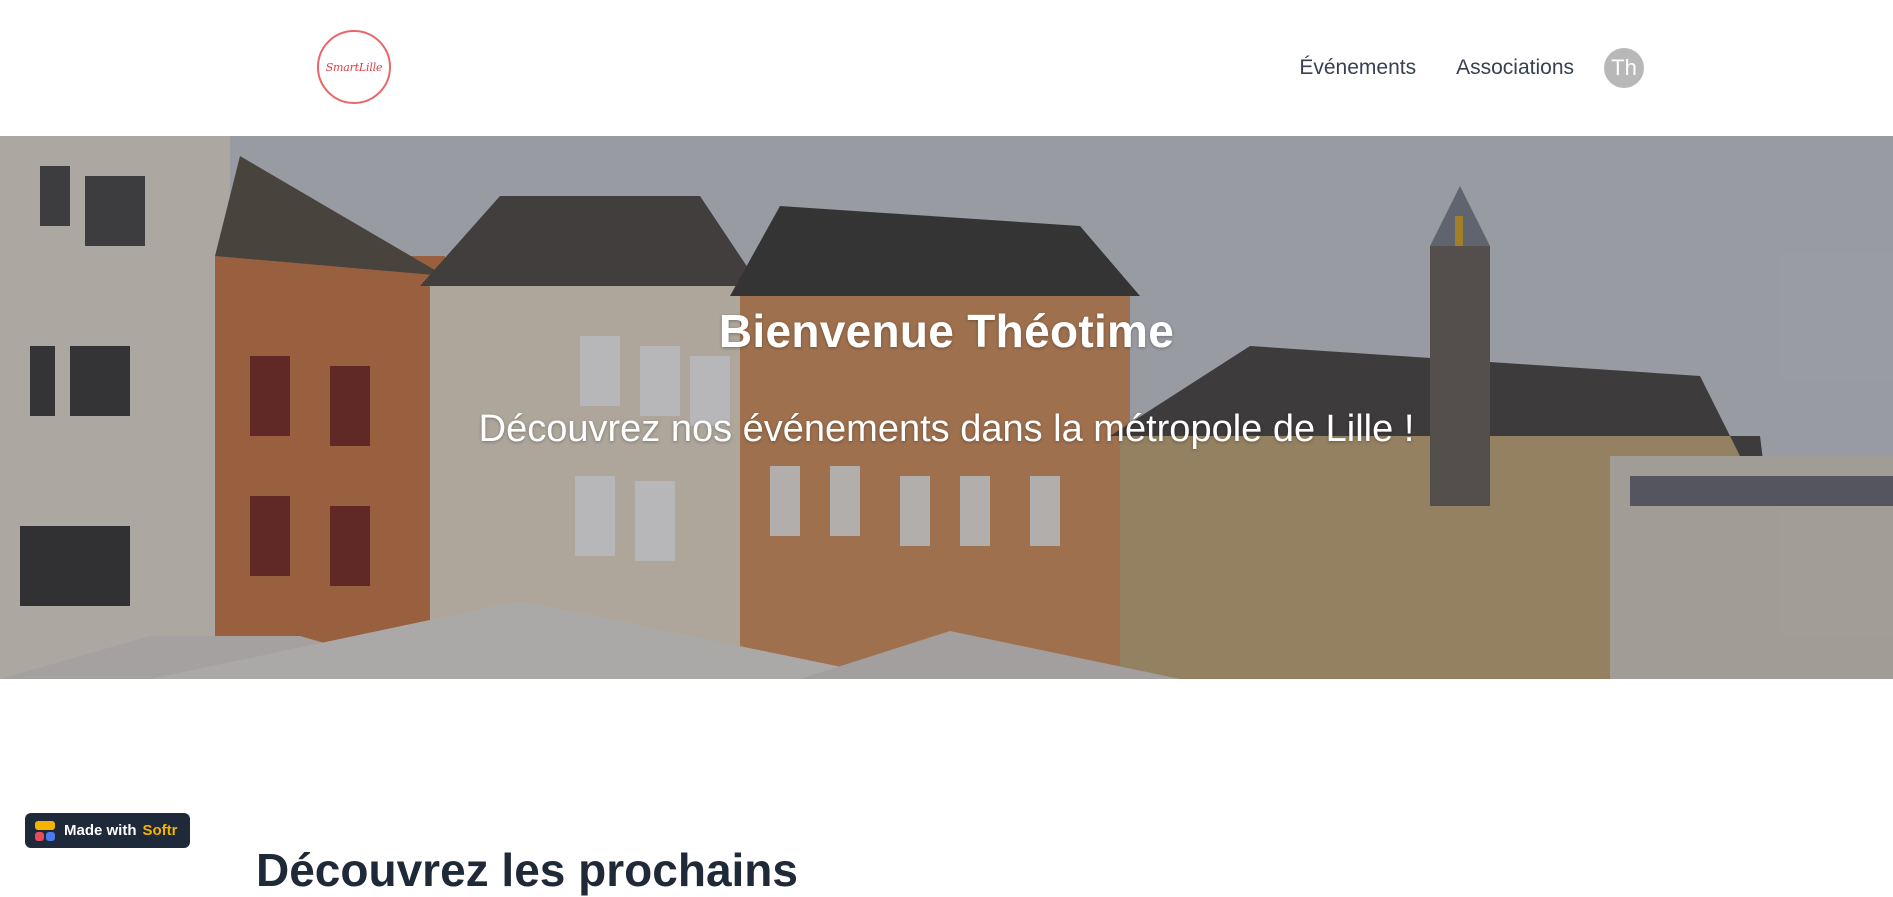  I want to click on nav-associations: Associations, so click(1515, 68).